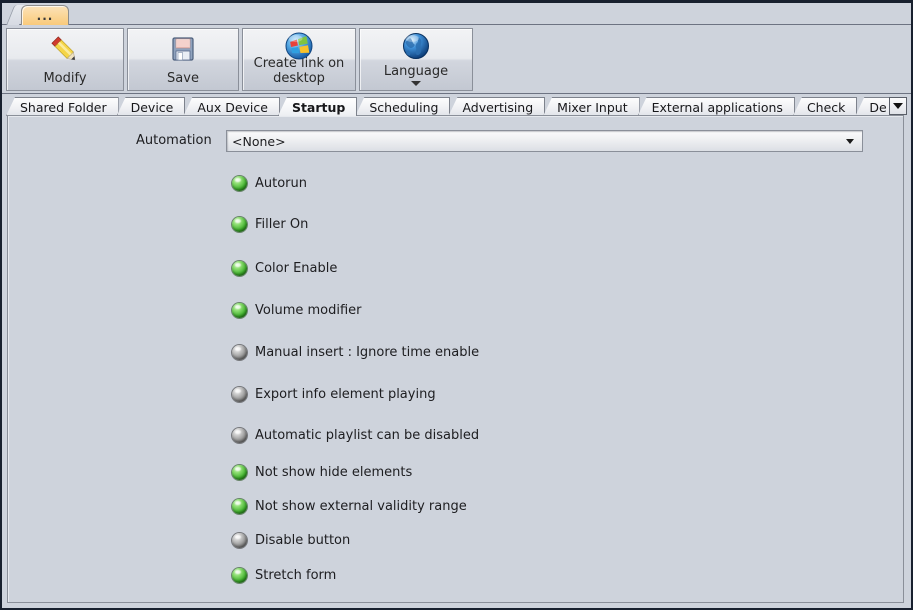 This screenshot has height=610, width=913. I want to click on automation-select: <None>, so click(544, 141).